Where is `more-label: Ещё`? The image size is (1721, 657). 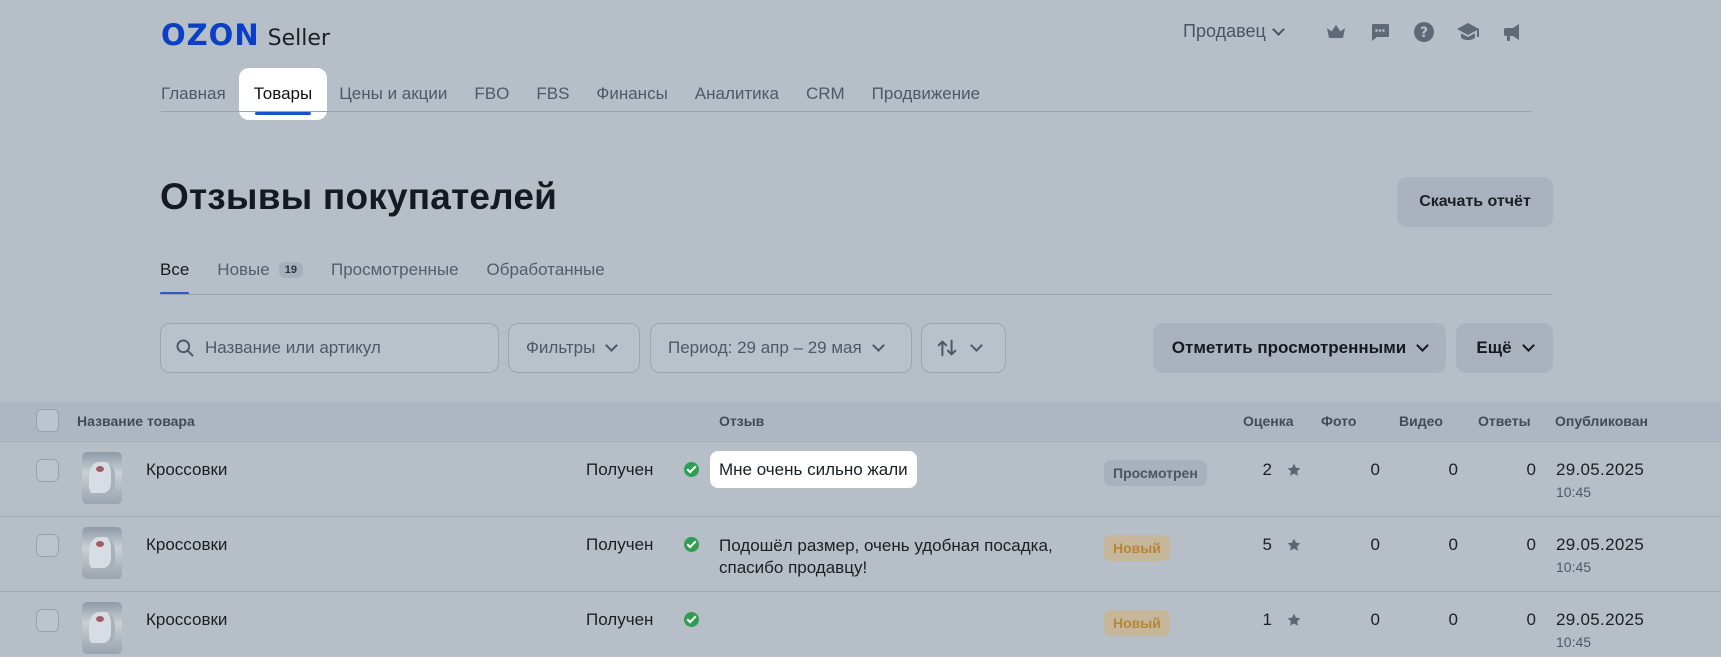 more-label: Ещё is located at coordinates (1494, 347).